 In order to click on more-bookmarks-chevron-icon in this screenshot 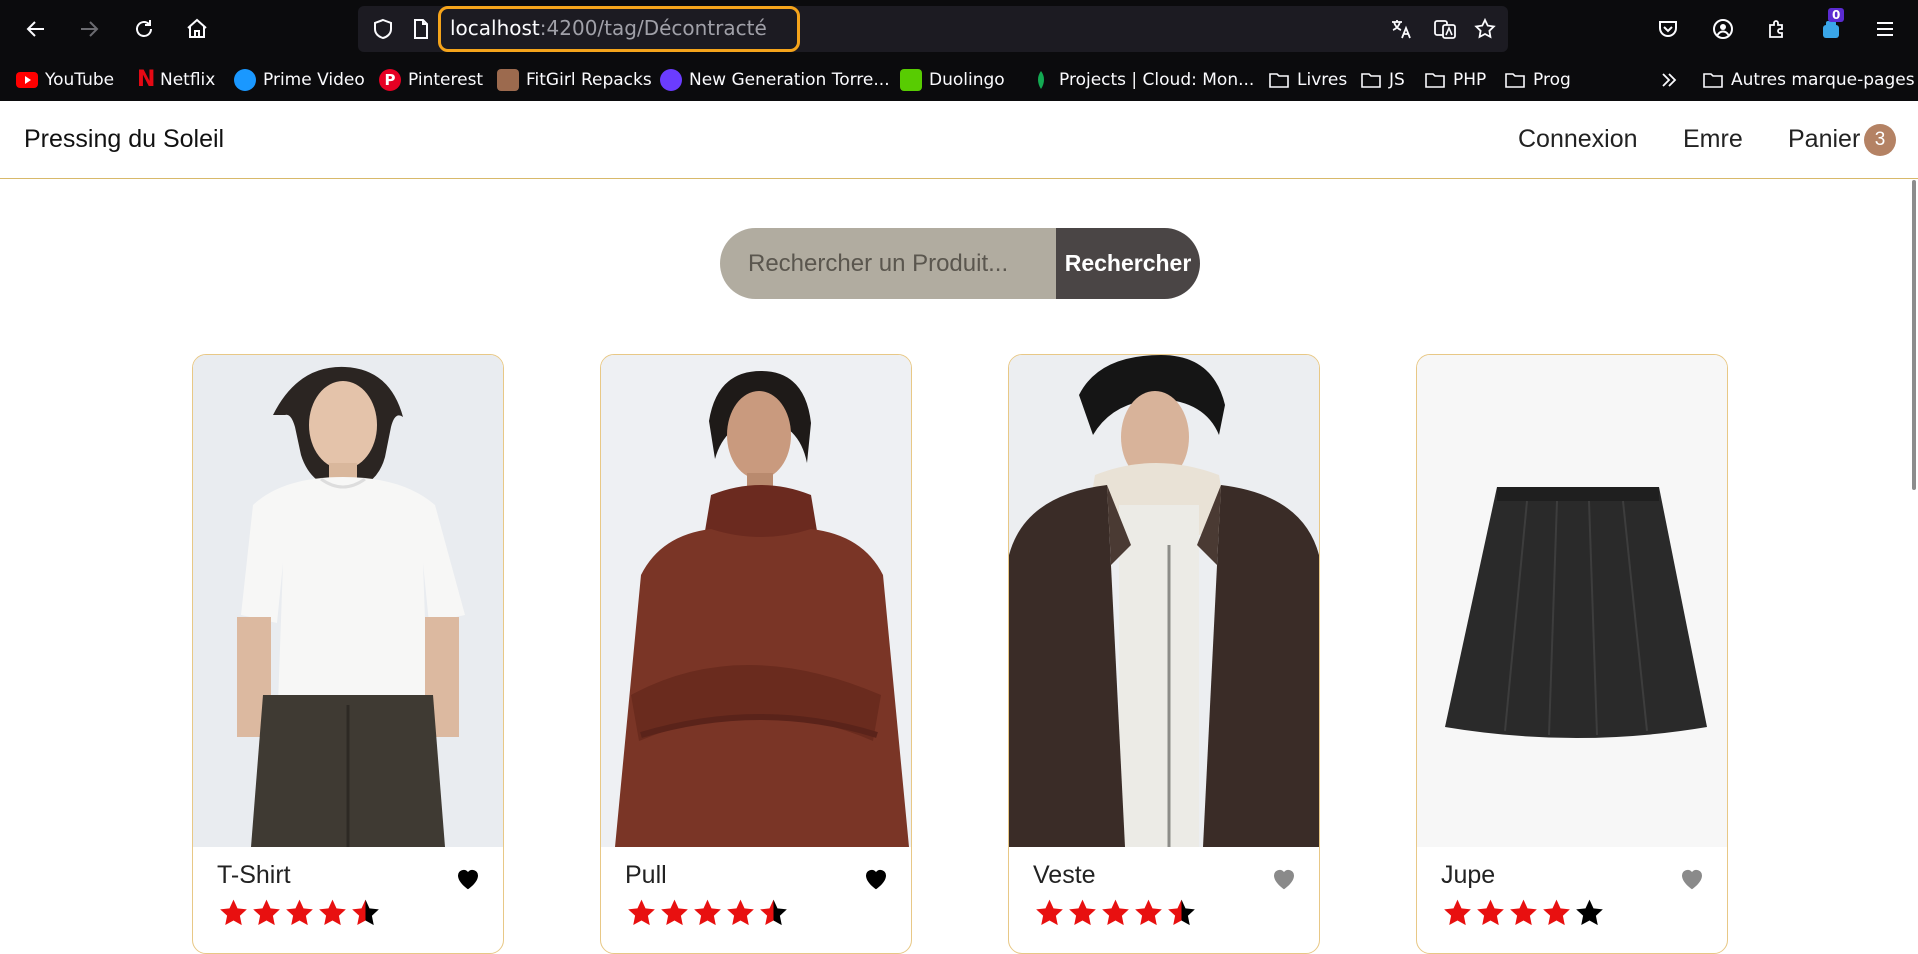, I will do `click(1669, 80)`.